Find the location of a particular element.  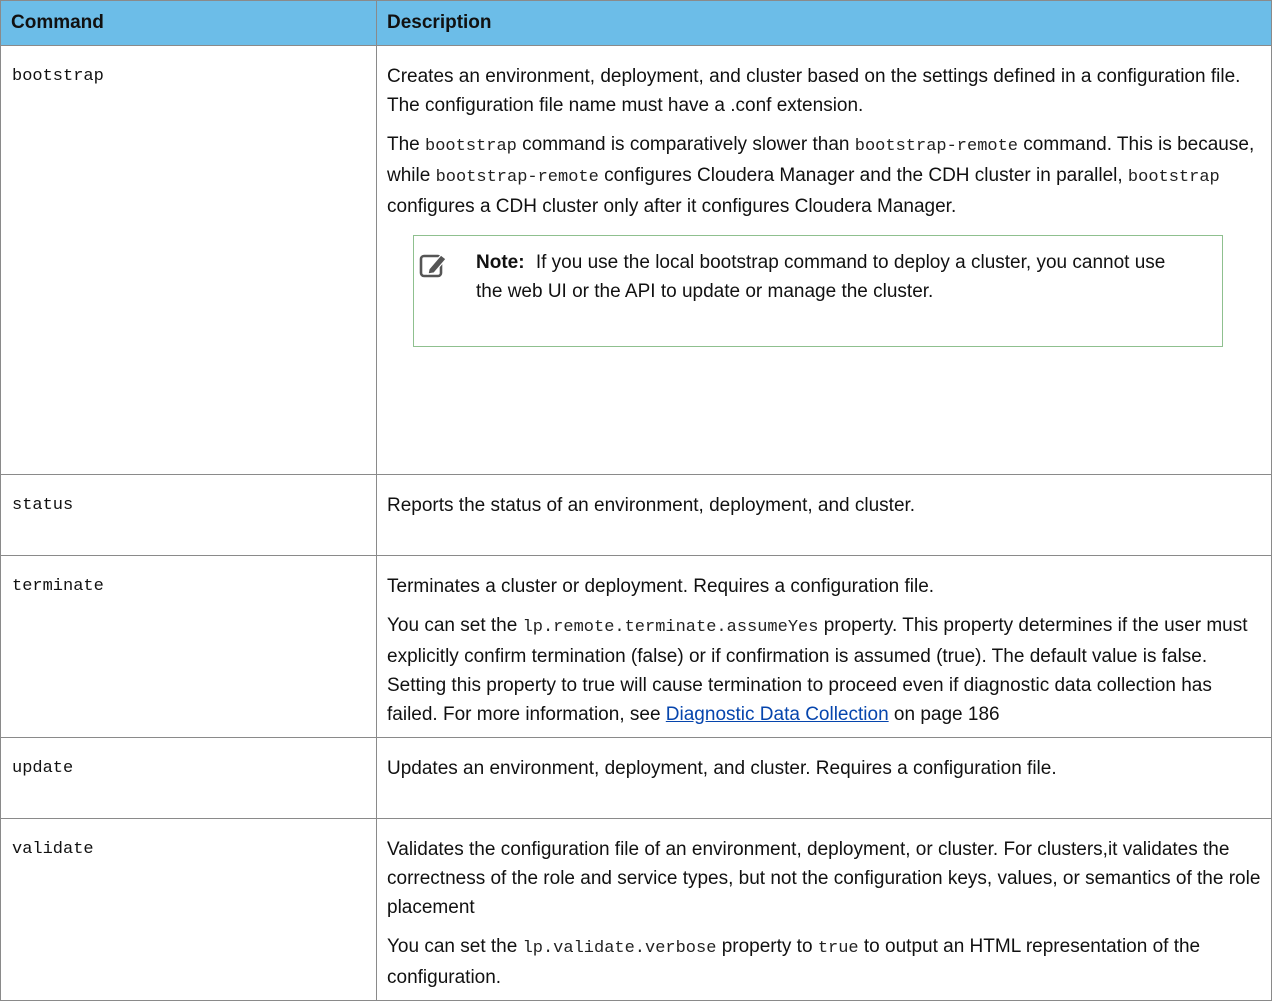

code-snippet: lp.validate.verbose is located at coordinates (619, 948).